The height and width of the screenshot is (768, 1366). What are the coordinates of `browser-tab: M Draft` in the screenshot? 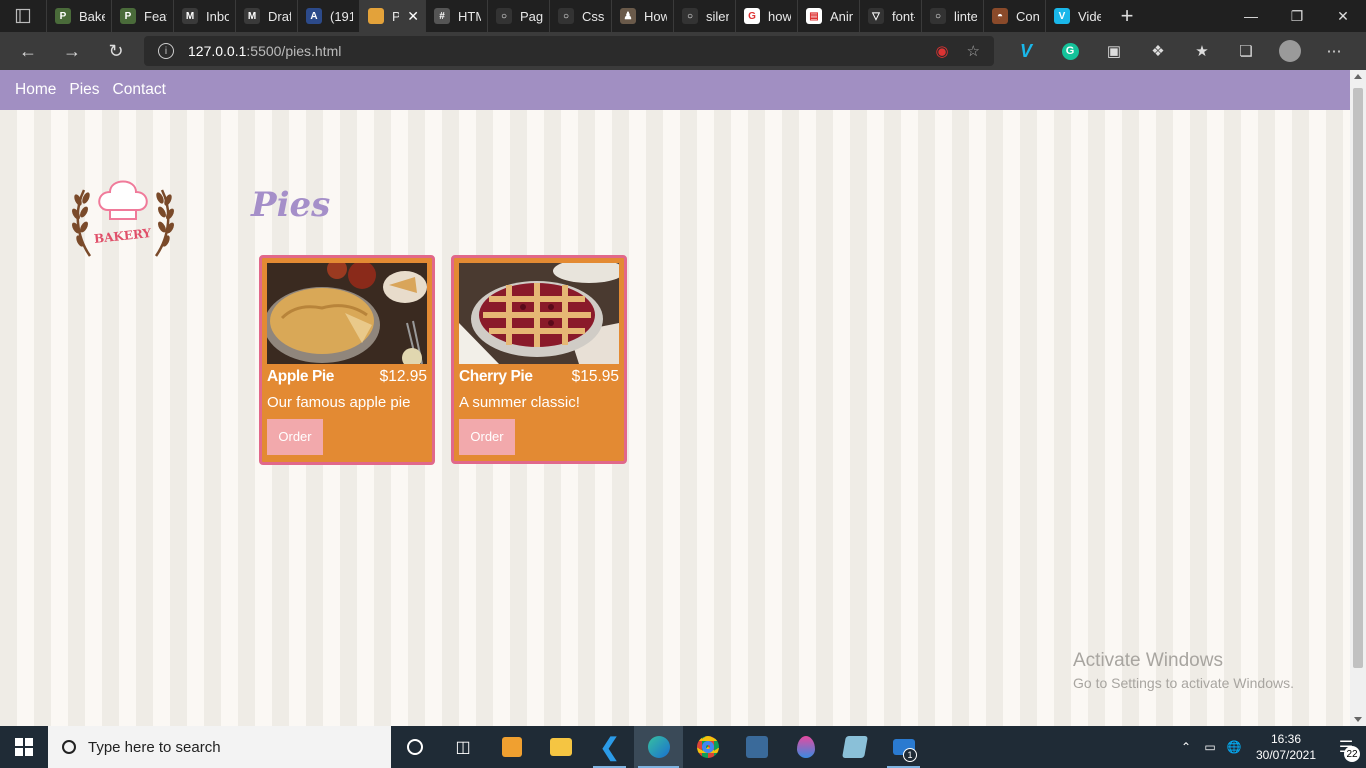 It's located at (266, 16).